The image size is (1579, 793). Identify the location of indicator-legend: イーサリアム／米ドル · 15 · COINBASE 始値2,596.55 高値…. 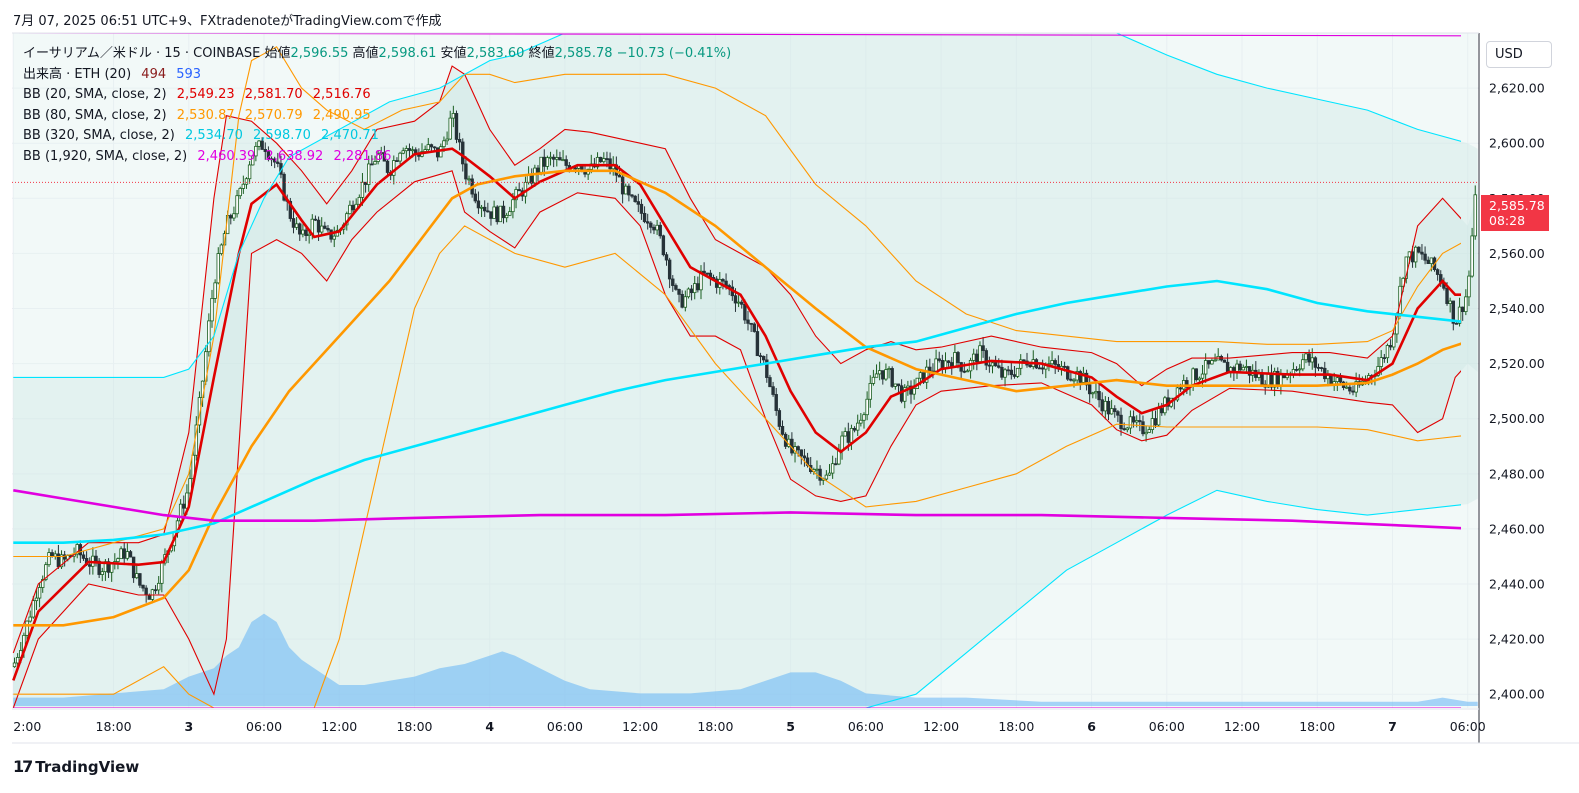
(377, 106).